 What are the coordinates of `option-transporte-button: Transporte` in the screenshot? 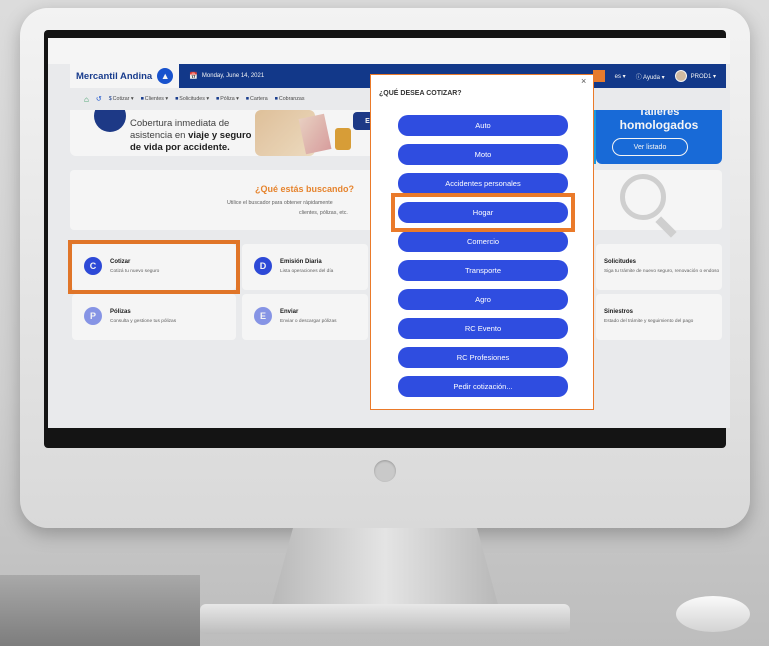 It's located at (483, 270).